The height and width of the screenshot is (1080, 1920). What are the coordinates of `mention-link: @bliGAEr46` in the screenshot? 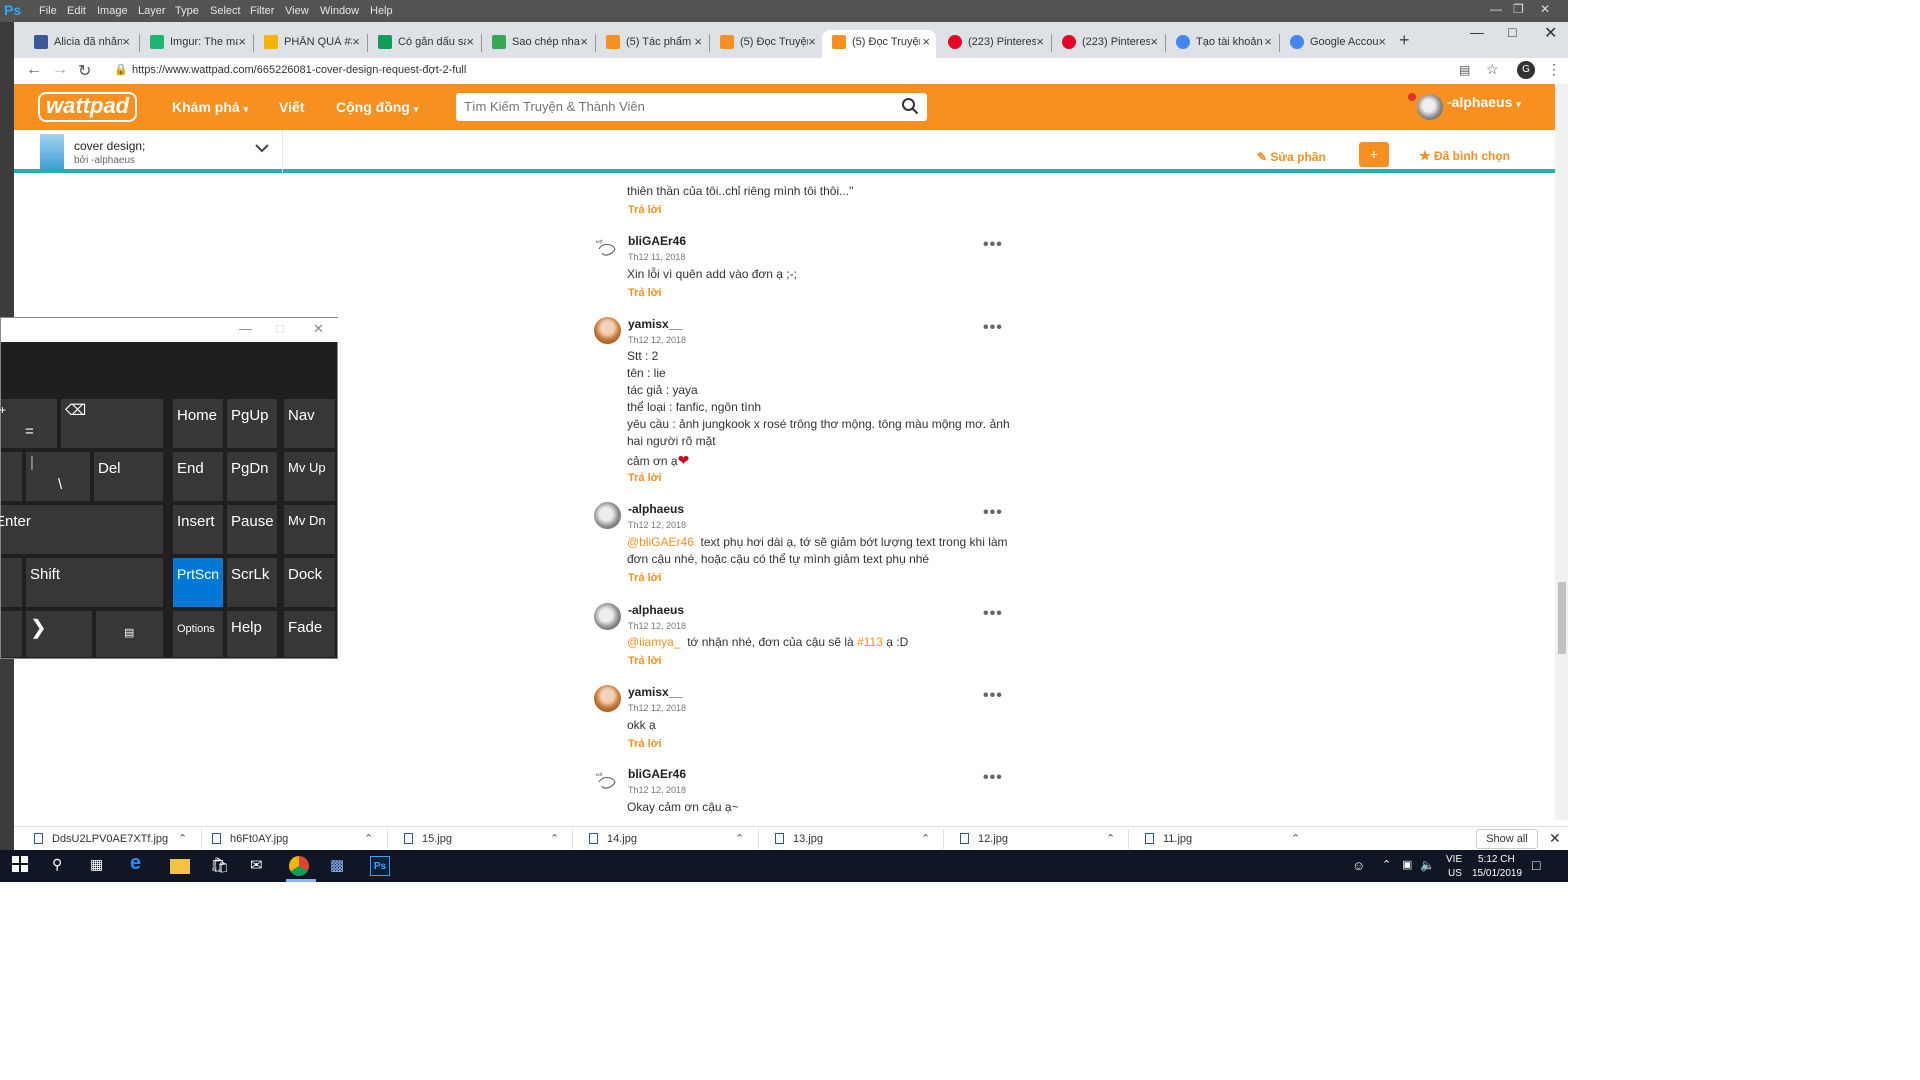 It's located at (660, 542).